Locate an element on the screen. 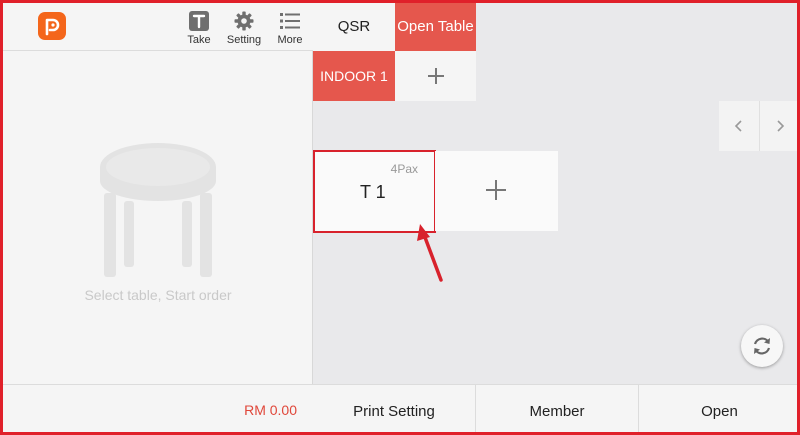  bottom-action-bar: Print Setting Member Open is located at coordinates (555, 408).